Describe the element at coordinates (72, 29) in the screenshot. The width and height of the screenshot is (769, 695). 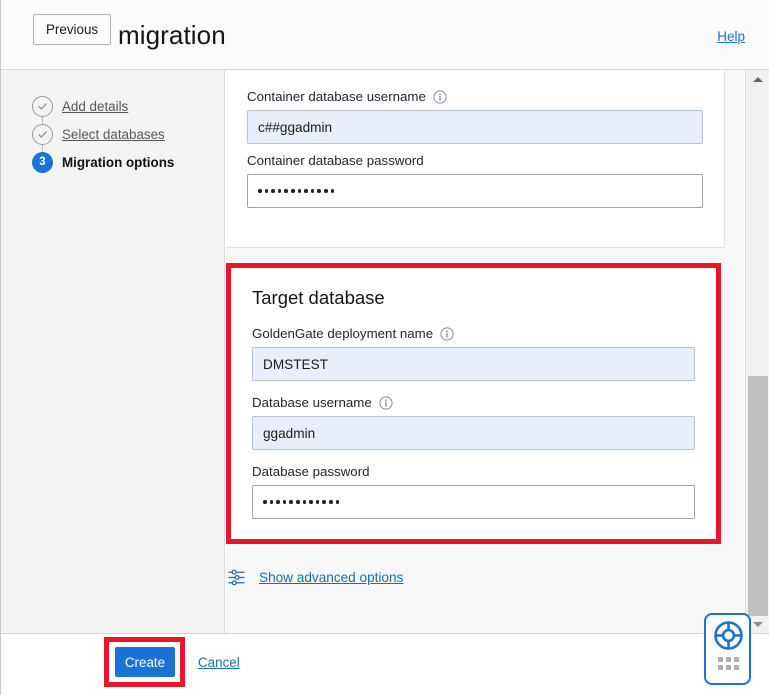
I see `previous-button: Previous` at that location.